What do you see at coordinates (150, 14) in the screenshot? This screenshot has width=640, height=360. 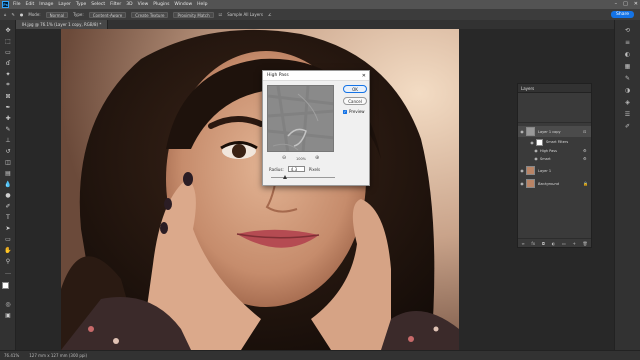 I see `create-texture-button: Create Texture` at bounding box center [150, 14].